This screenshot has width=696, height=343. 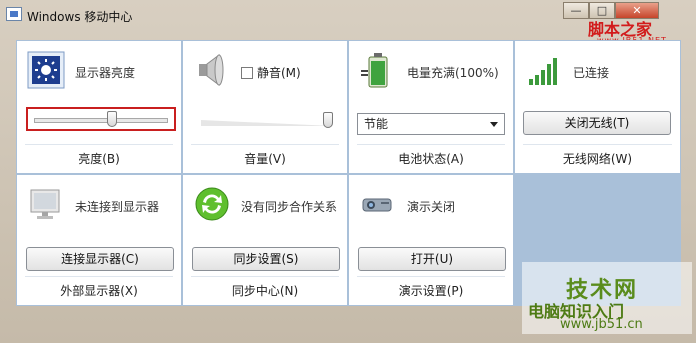 I want to click on external-display-status: 未连接到显示器, so click(x=117, y=207).